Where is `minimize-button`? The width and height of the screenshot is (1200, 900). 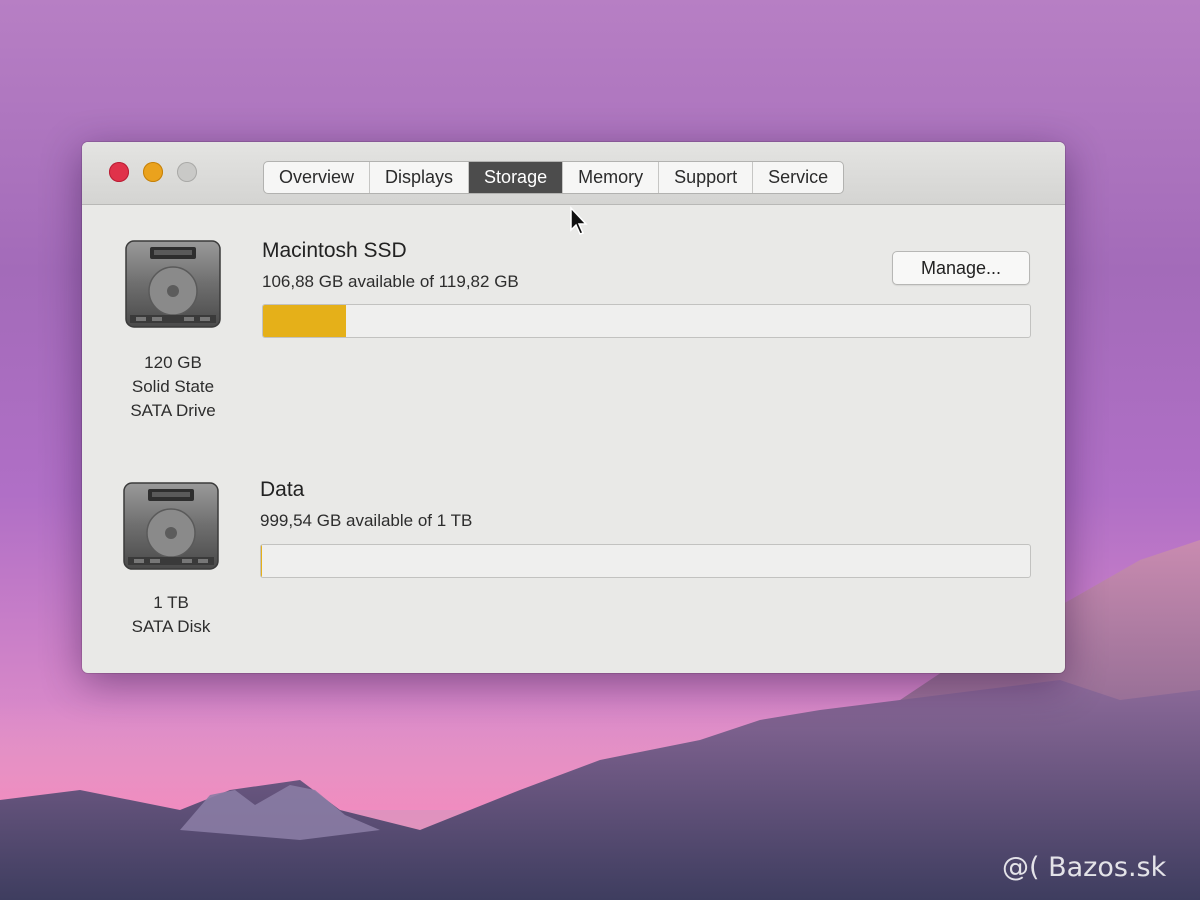
minimize-button is located at coordinates (153, 172).